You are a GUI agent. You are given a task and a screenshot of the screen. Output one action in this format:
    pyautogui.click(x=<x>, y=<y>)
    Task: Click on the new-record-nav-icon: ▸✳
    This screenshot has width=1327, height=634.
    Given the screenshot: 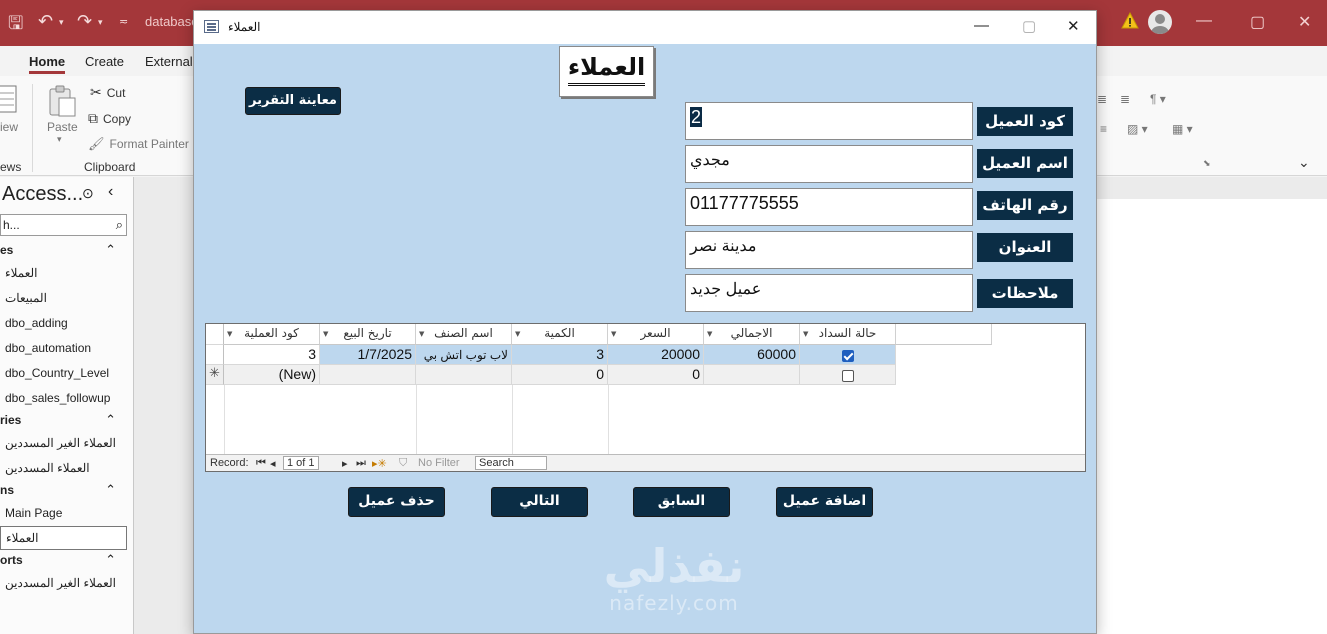 What is the action you would take?
    pyautogui.click(x=379, y=463)
    